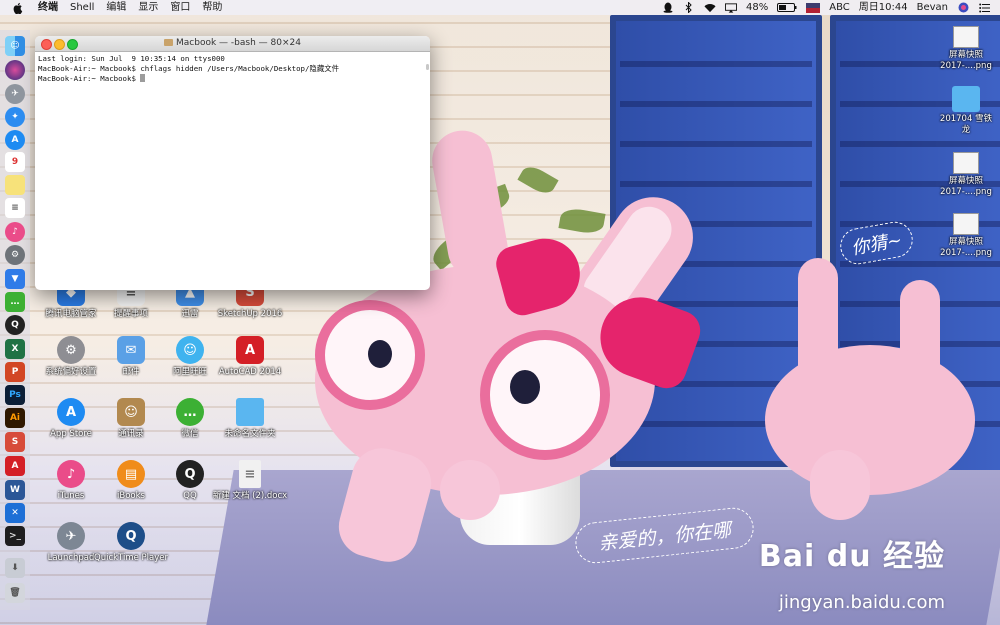  Describe the element at coordinates (15, 466) in the screenshot. I see `dock-autocad-icon: A` at that location.